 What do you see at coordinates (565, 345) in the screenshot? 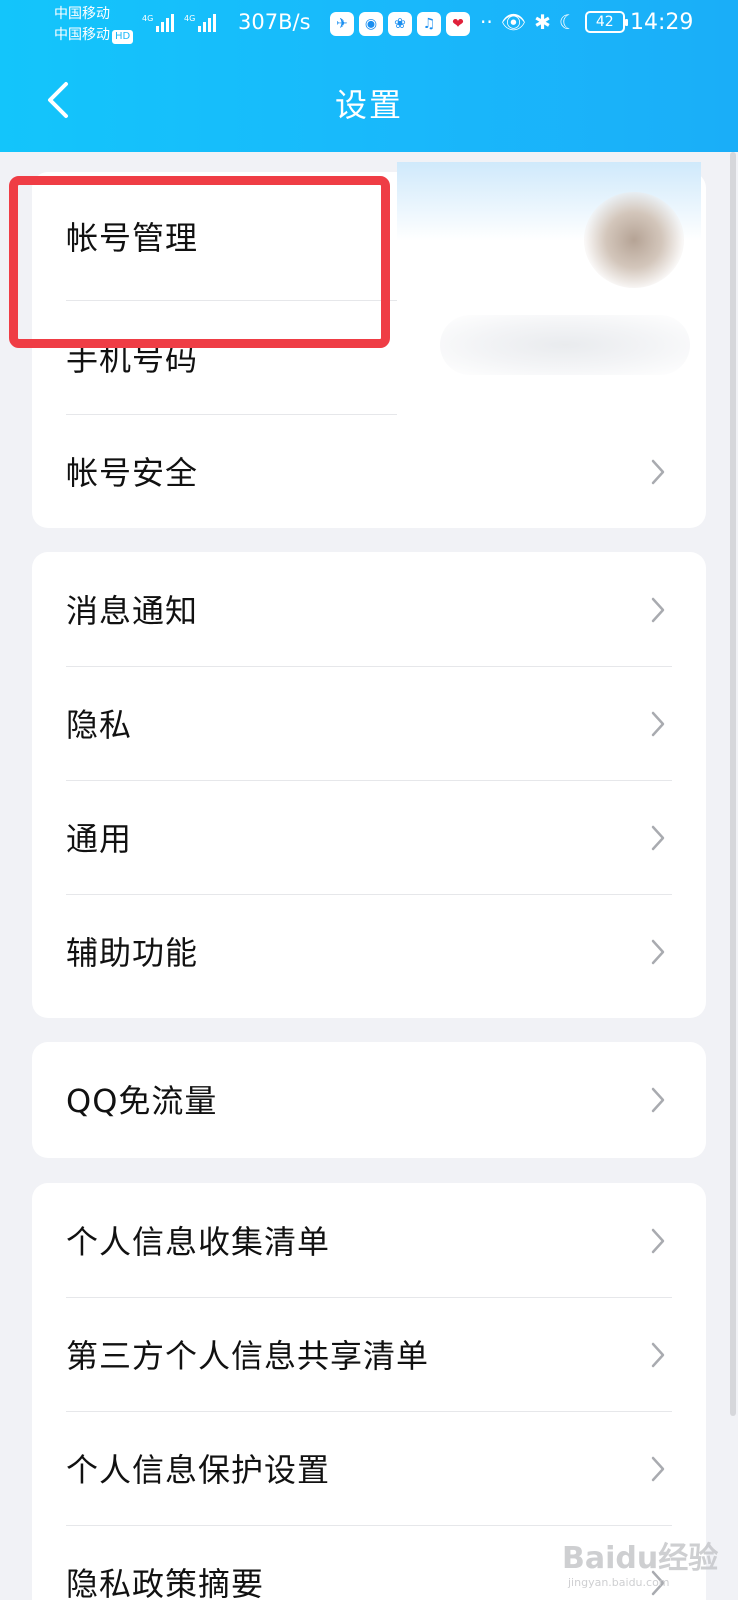
I see `blurred-account-info` at bounding box center [565, 345].